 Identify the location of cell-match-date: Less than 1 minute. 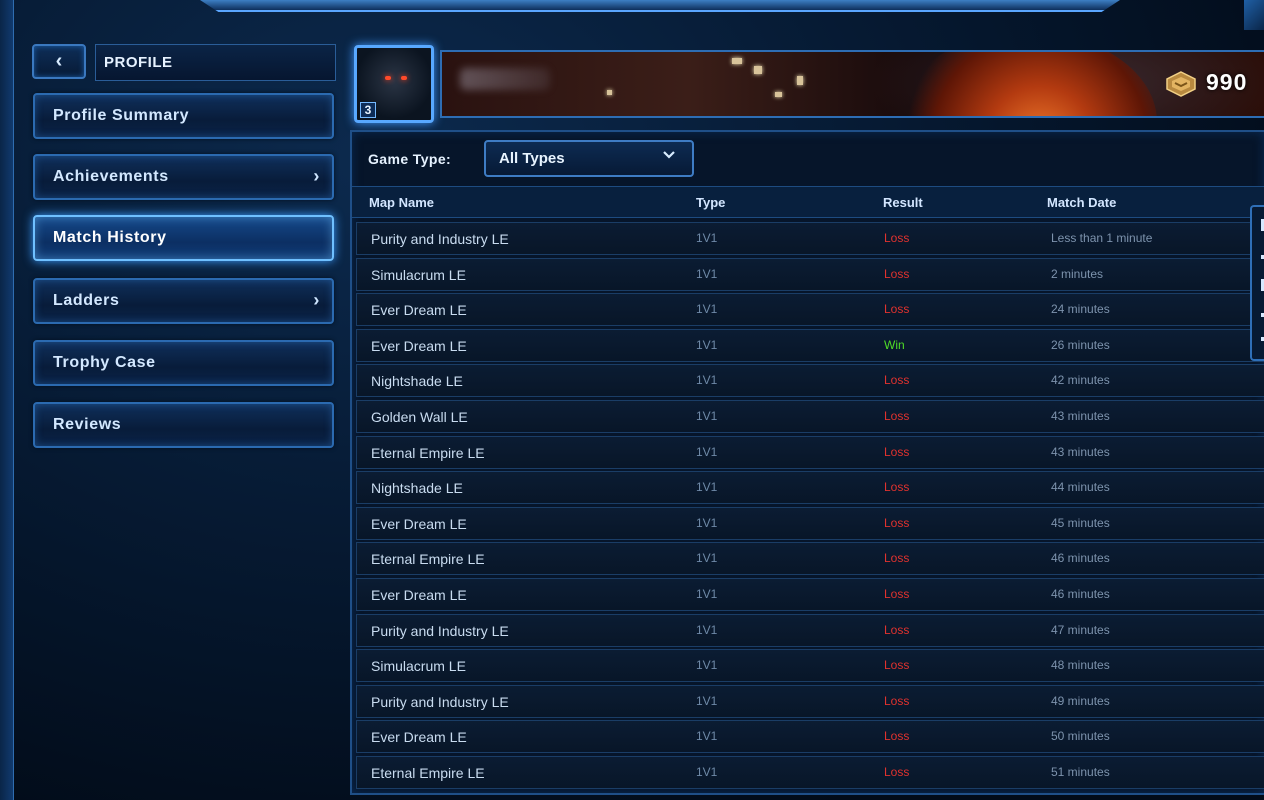
(1102, 238).